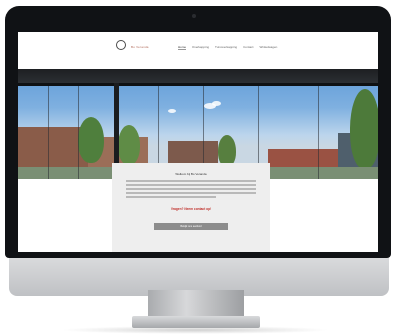 The height and width of the screenshot is (334, 393). I want to click on card-question: Vragen? Neem contact op!, so click(191, 209).